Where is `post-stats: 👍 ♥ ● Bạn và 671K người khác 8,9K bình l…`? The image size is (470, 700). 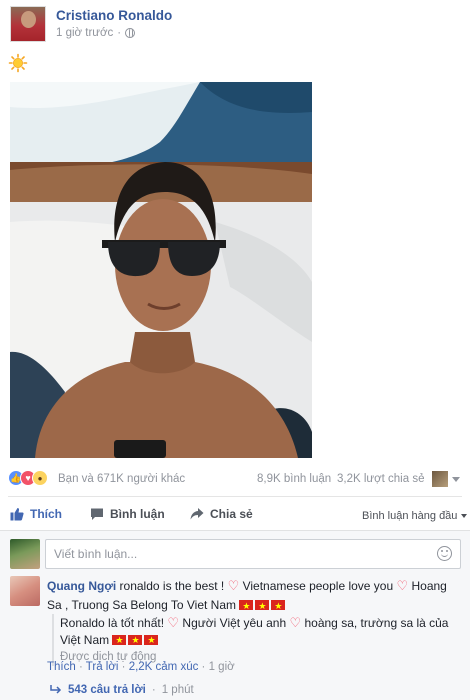
post-stats: 👍 ♥ ● Bạn và 671K người khác 8,9K bình l… is located at coordinates (235, 480).